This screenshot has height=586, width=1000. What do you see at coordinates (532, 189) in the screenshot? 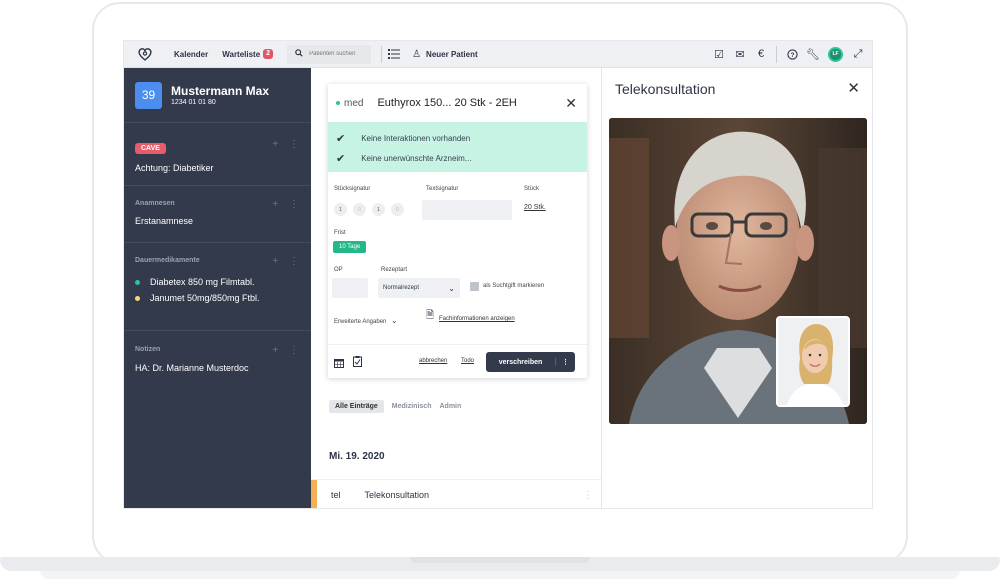
I see `stueck-label: Stück` at bounding box center [532, 189].